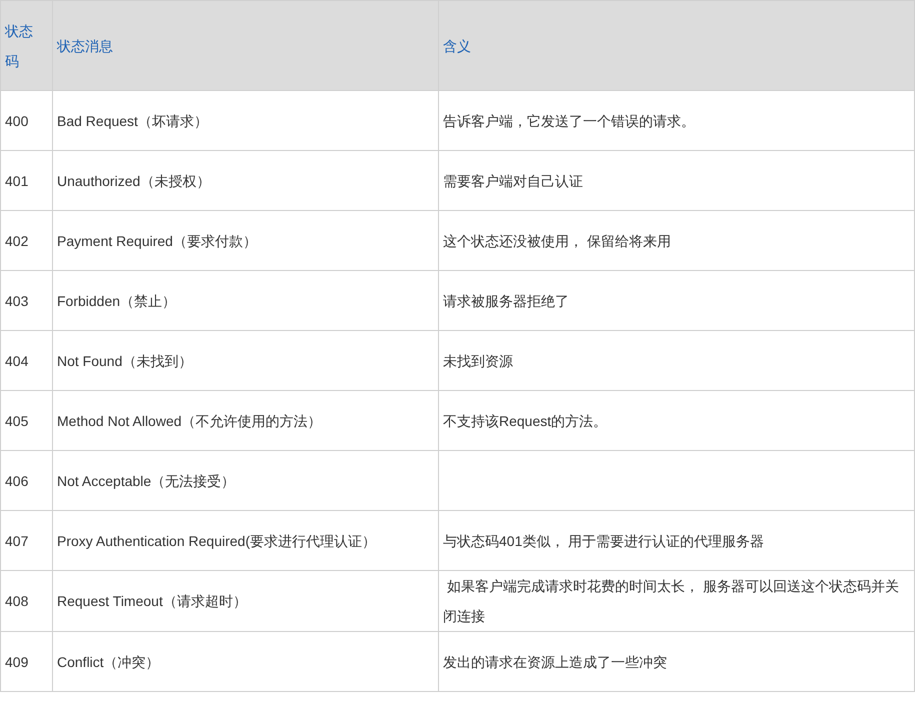 Image resolution: width=915 pixels, height=720 pixels. I want to click on table-cell: Method Not Allowed（不允许使用的方法）, so click(245, 420).